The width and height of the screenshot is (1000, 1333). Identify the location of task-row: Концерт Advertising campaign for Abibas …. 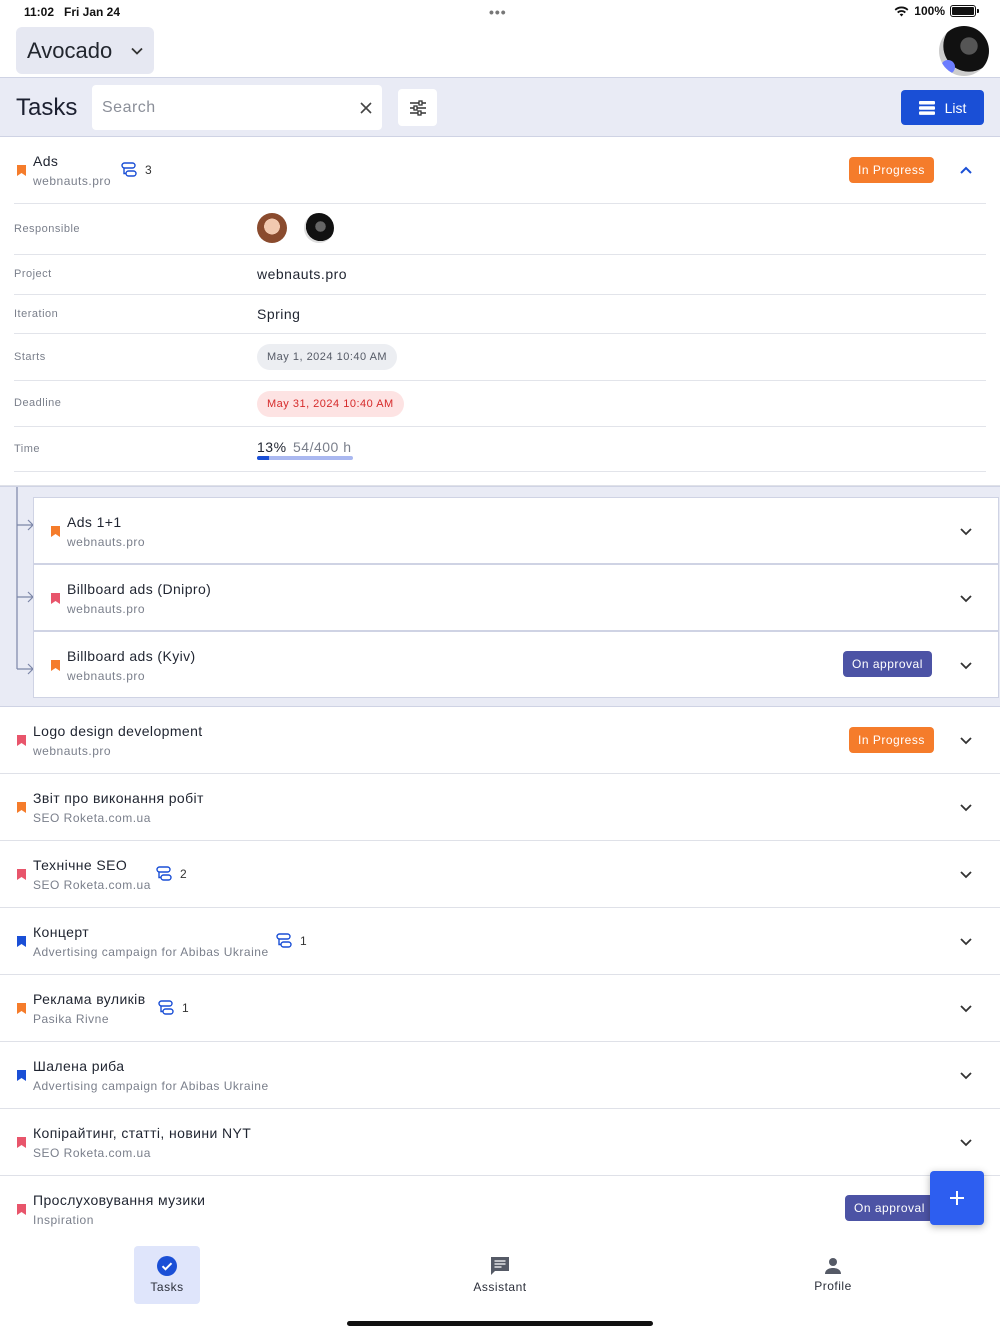
(500, 941).